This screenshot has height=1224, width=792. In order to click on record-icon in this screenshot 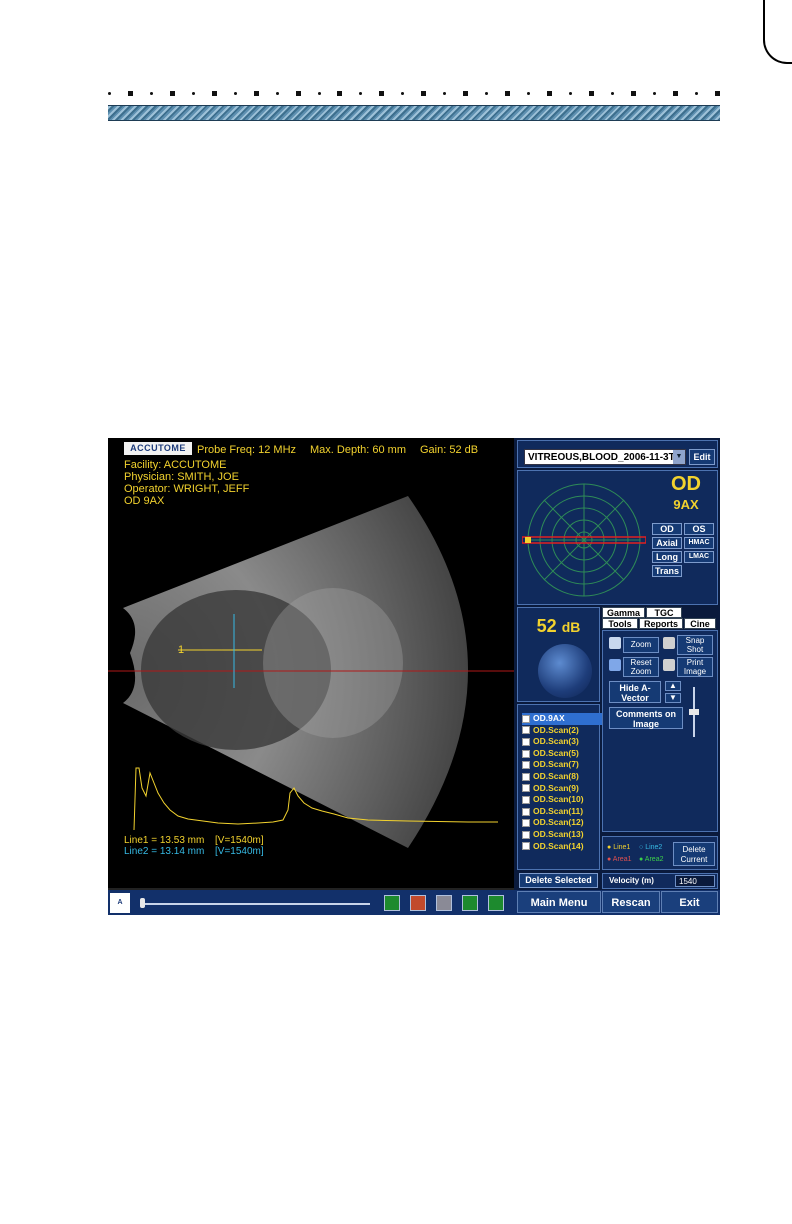, I will do `click(418, 903)`.